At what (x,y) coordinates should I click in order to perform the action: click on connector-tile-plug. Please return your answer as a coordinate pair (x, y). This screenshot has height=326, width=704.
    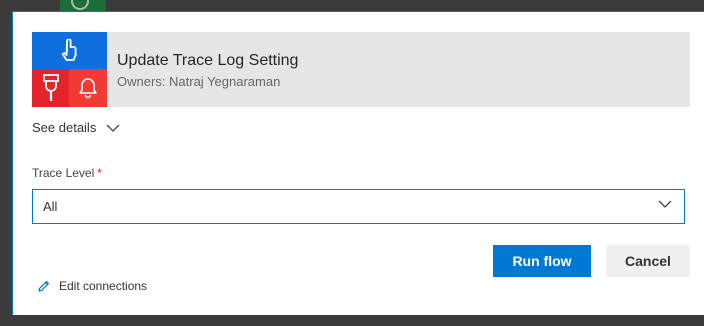
    Looking at the image, I should click on (50, 88).